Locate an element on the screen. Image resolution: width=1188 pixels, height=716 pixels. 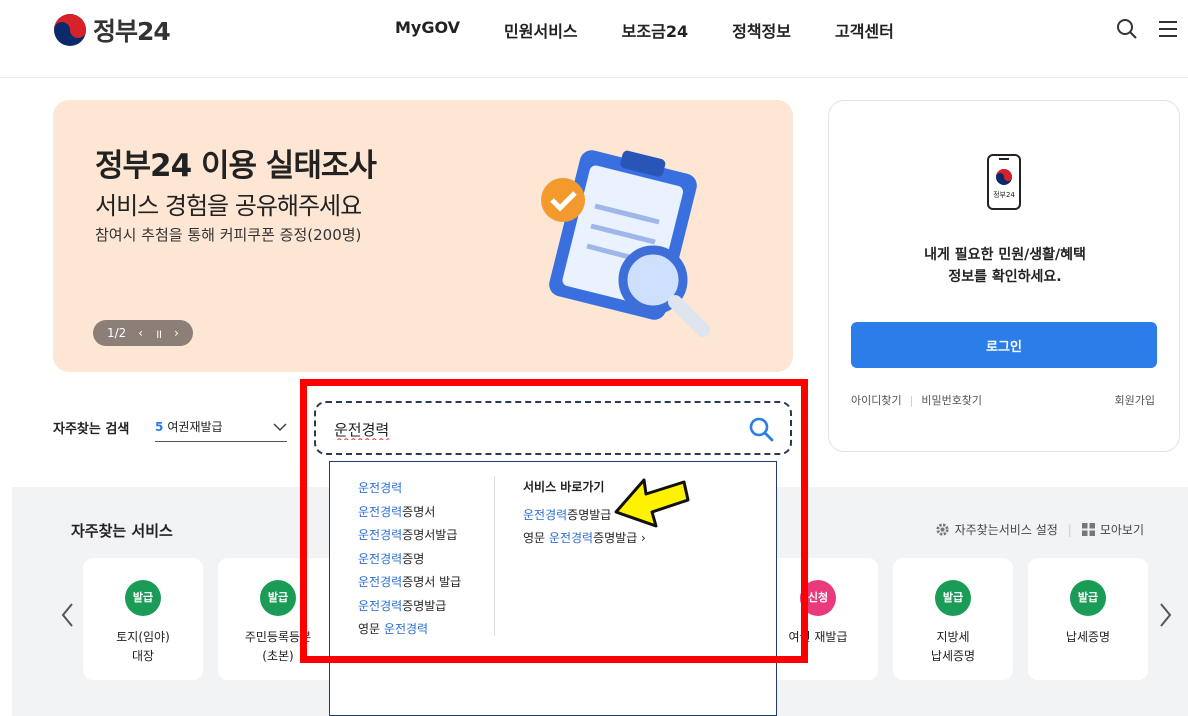
popular-search-label: 자주찾는 검색 is located at coordinates (91, 429).